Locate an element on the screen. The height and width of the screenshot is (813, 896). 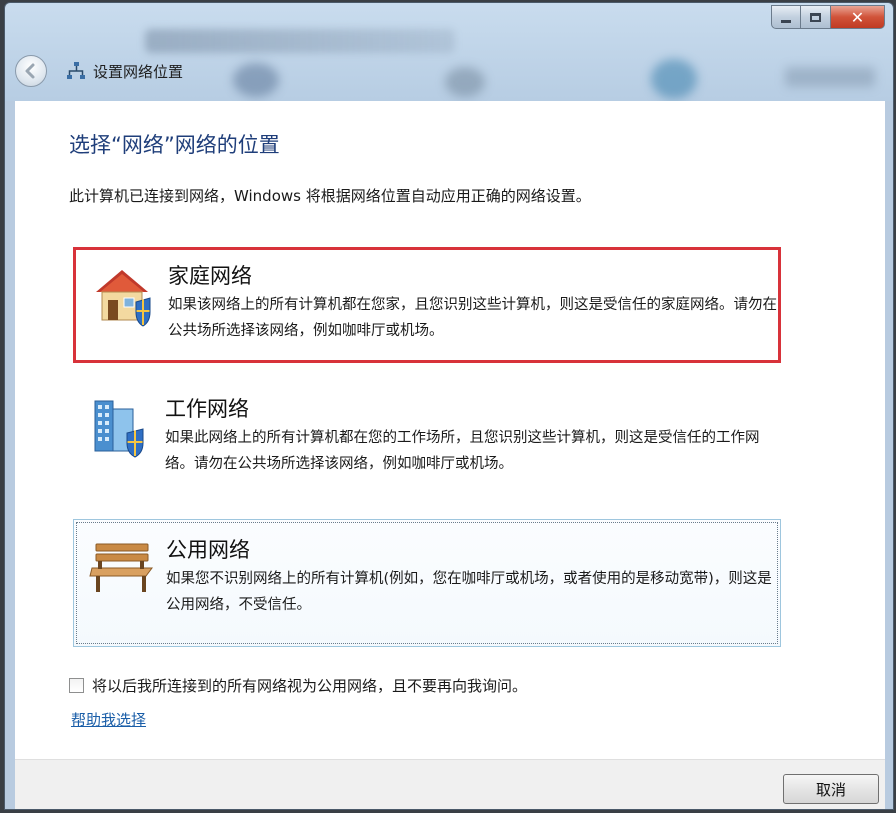
cancel-button: 取消 is located at coordinates (831, 789).